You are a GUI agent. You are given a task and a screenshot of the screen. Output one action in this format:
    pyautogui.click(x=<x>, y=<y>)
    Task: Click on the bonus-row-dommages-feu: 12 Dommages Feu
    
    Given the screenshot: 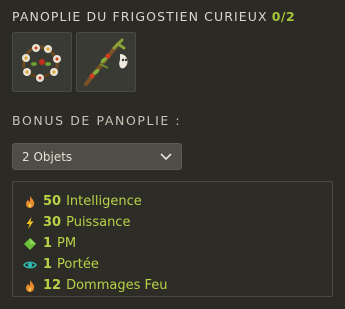 What is the action you would take?
    pyautogui.click(x=177, y=285)
    